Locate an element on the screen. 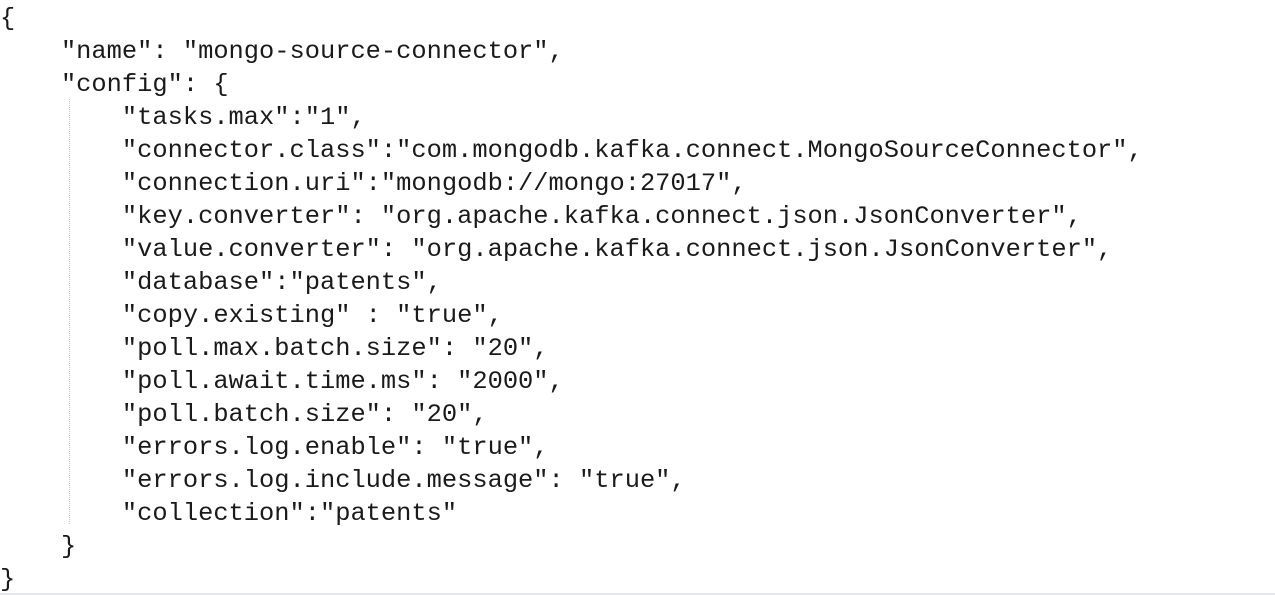 This screenshot has width=1275, height=595. code-line: "errors.log.enable": "true", is located at coordinates (274, 447).